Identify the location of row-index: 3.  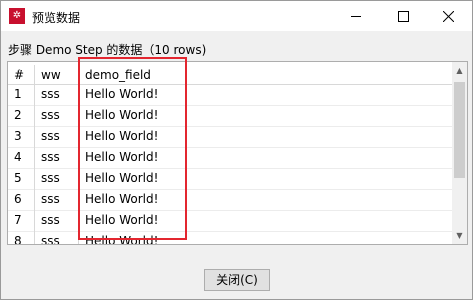
(21, 136).